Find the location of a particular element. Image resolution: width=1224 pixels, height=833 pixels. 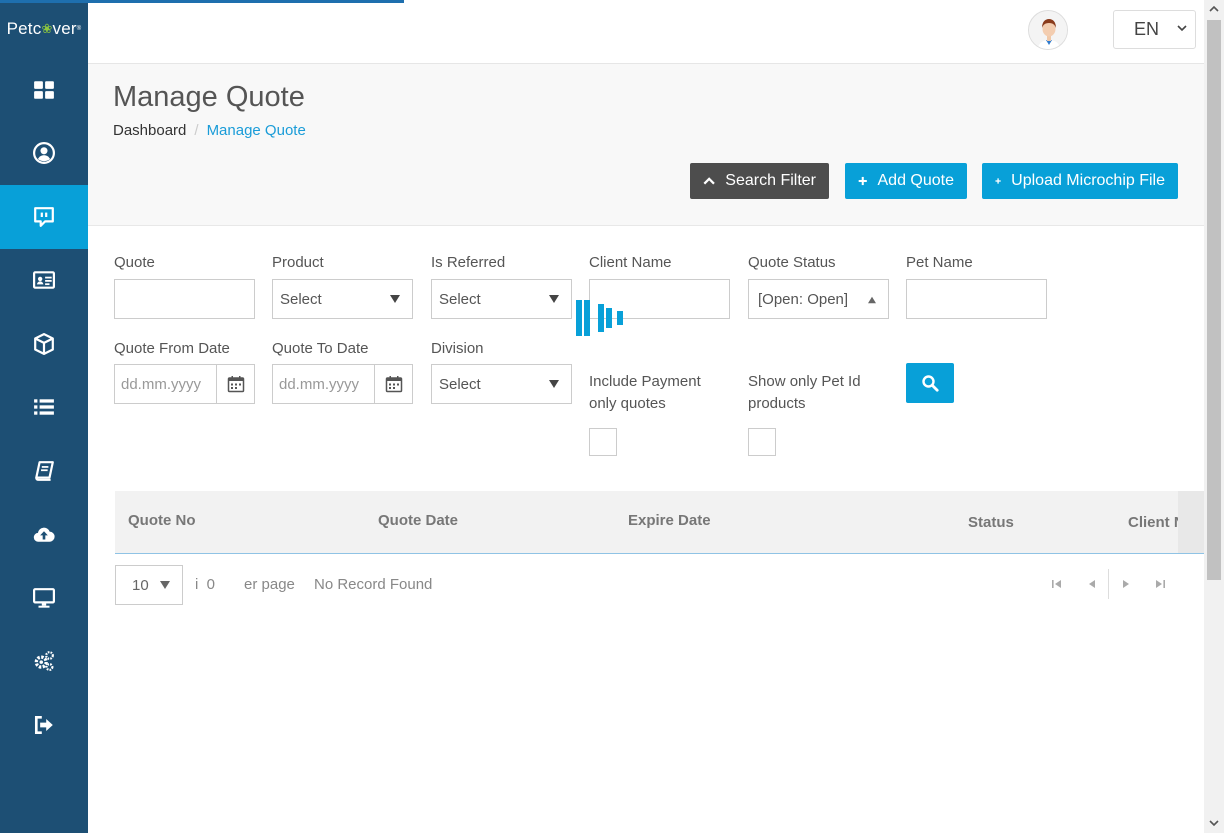

user-avatar-icon is located at coordinates (1048, 30).